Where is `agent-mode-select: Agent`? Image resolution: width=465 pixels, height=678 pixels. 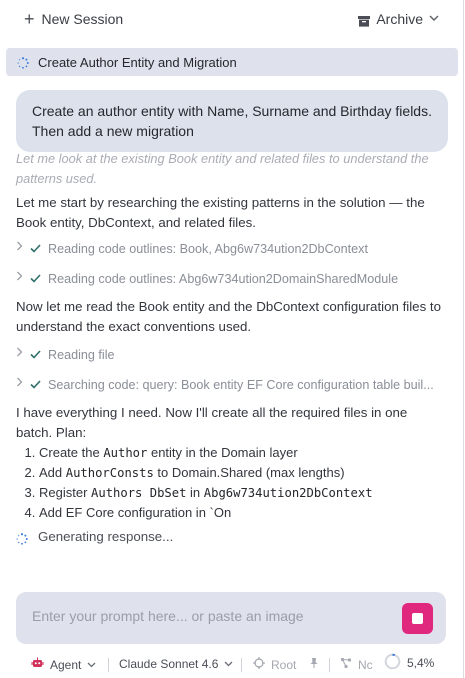 agent-mode-select: Agent is located at coordinates (63, 664).